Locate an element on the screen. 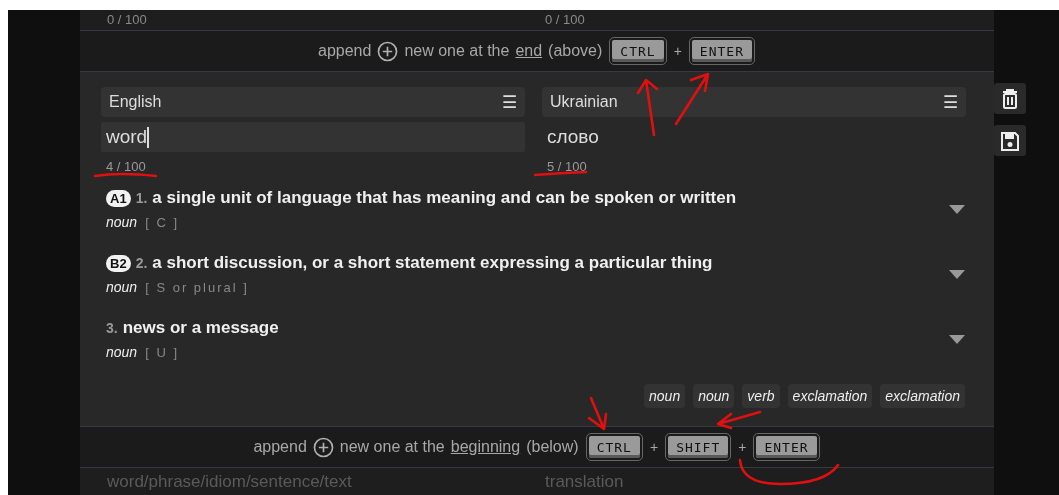  save-button is located at coordinates (1010, 140).